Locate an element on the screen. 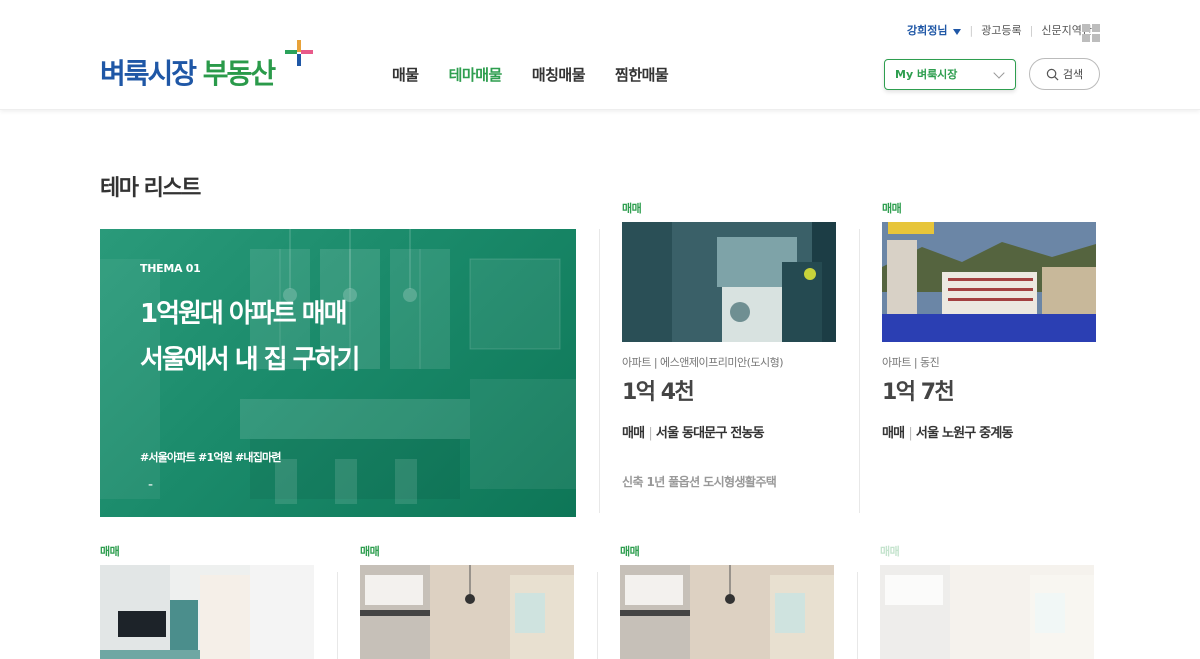 The height and width of the screenshot is (659, 1200). logo-text-realestate: 부동산 is located at coordinates (239, 73).